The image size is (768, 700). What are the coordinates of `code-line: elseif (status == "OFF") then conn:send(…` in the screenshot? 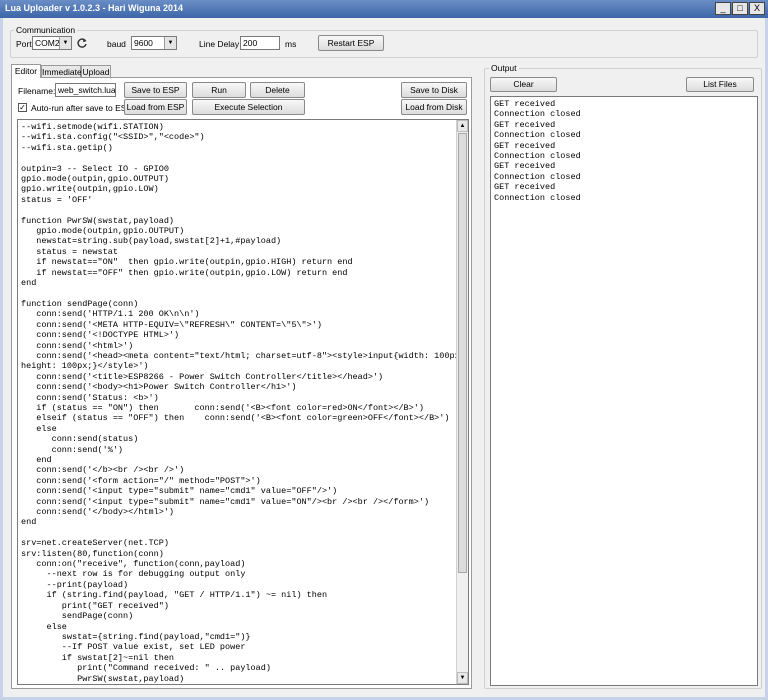 It's located at (235, 418).